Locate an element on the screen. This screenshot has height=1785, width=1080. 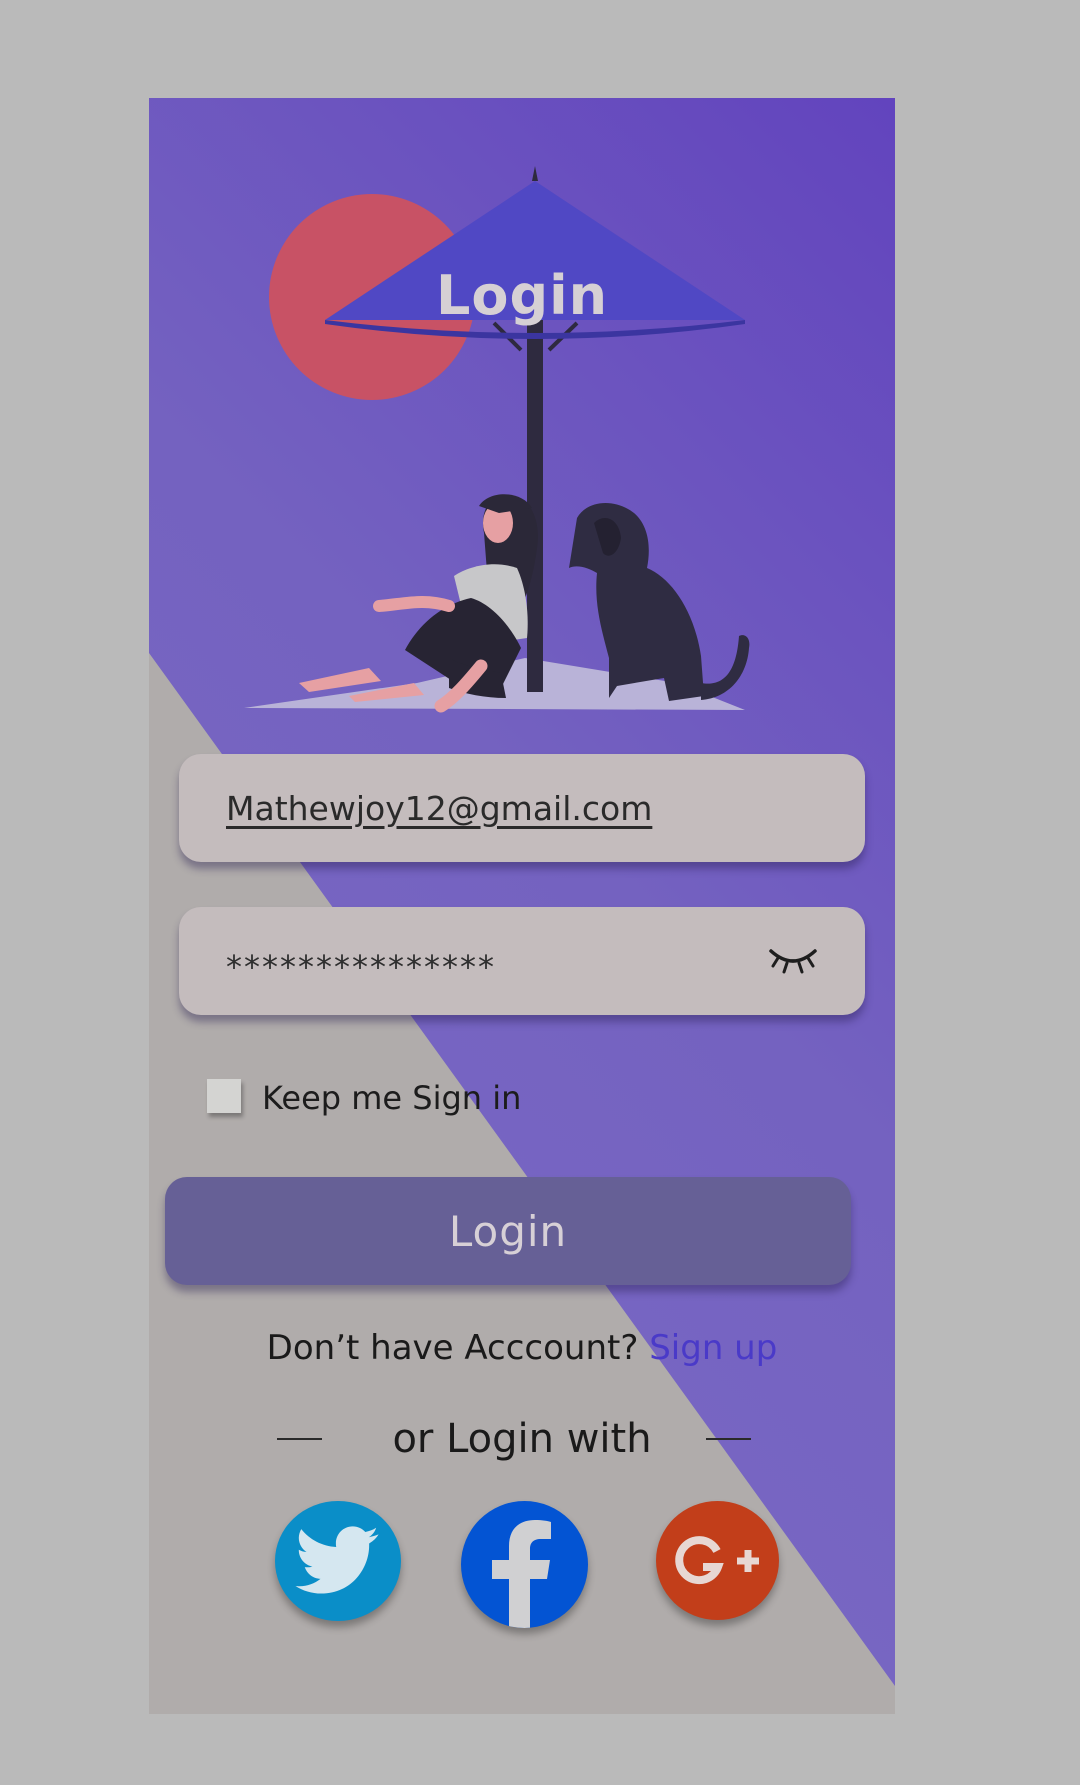
social-divider-text: or Login with is located at coordinates (522, 1439).